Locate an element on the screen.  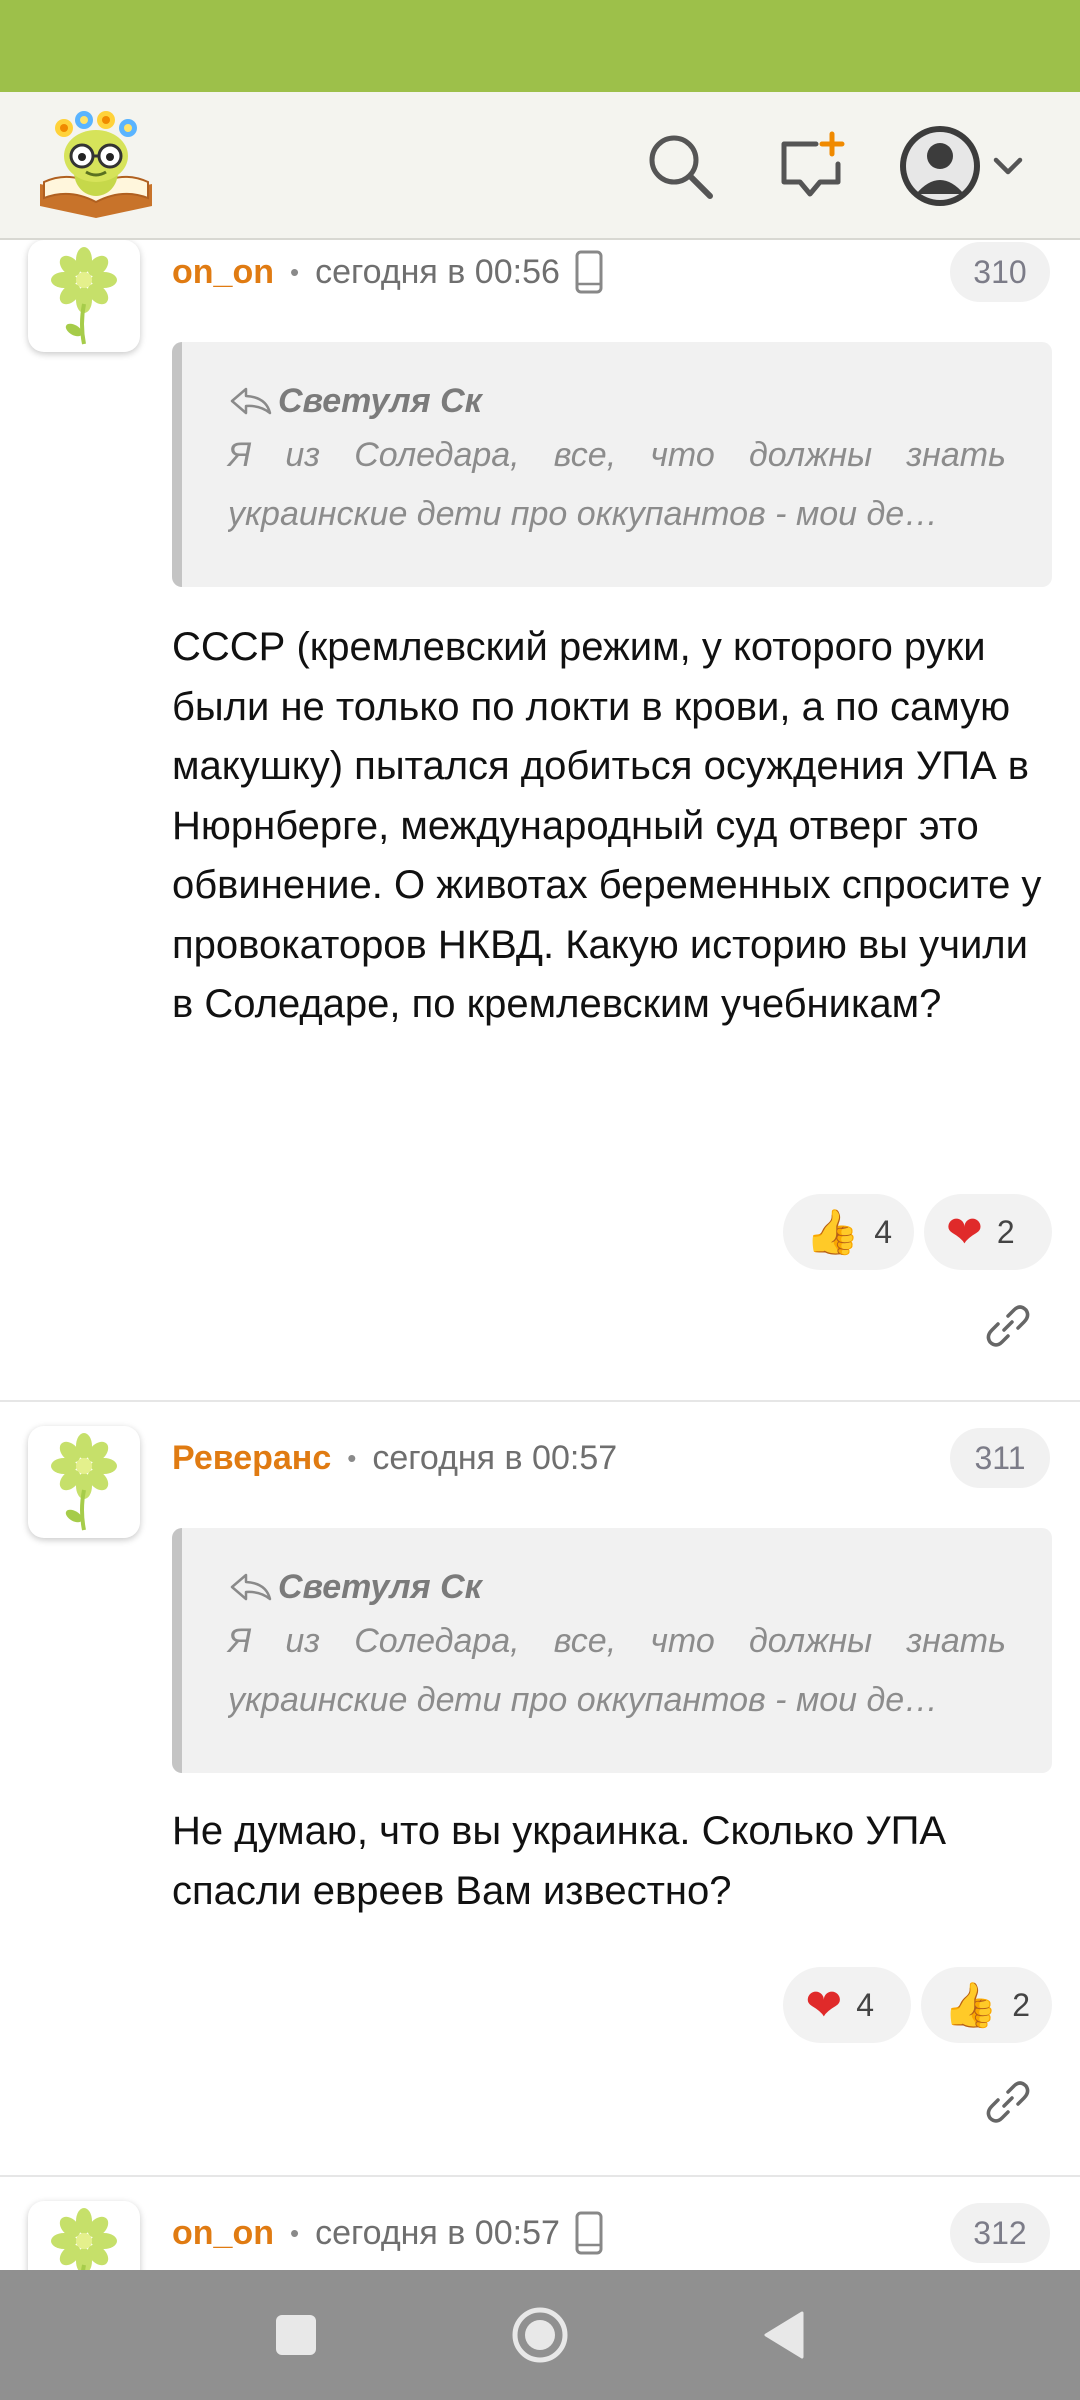
search-icon is located at coordinates (680, 166).